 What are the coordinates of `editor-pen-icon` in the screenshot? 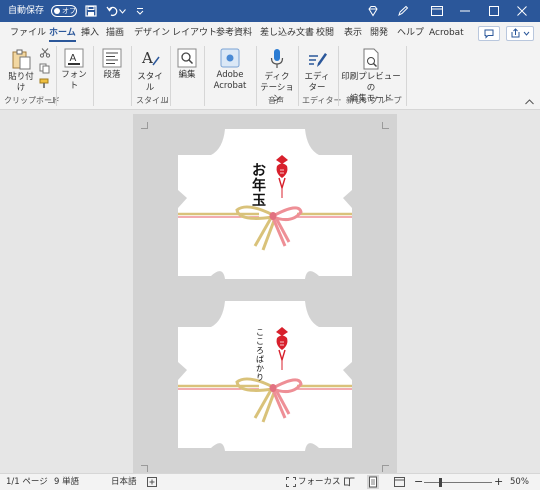 It's located at (318, 60).